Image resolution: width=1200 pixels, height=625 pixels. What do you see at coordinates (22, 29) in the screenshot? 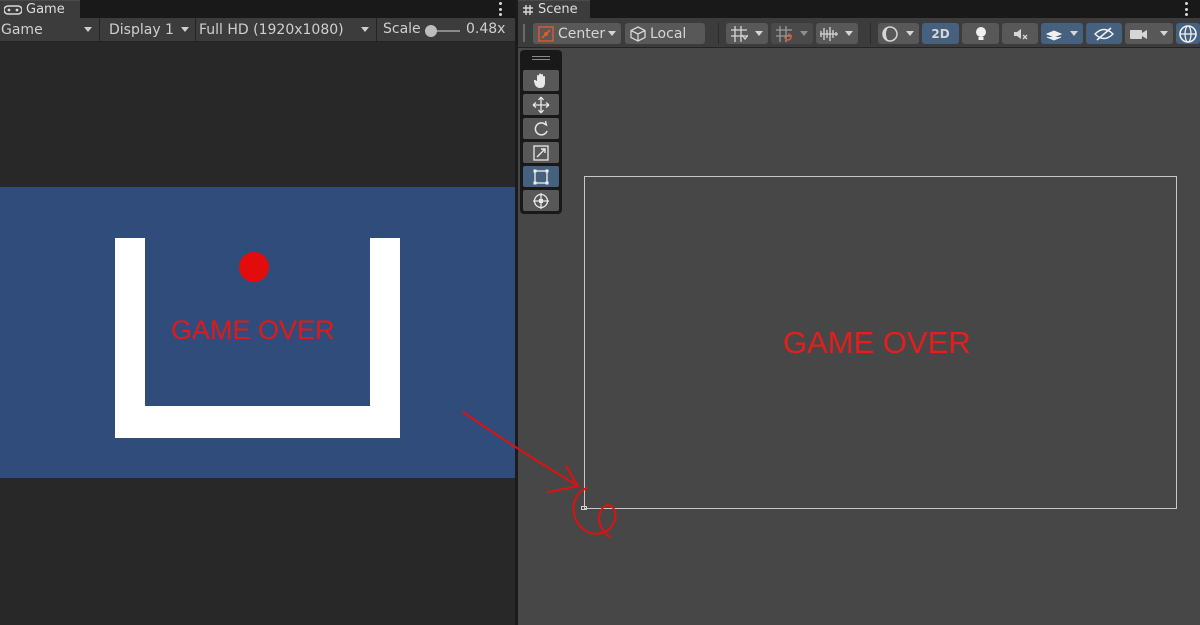
I see `game-view-label: Game` at bounding box center [22, 29].